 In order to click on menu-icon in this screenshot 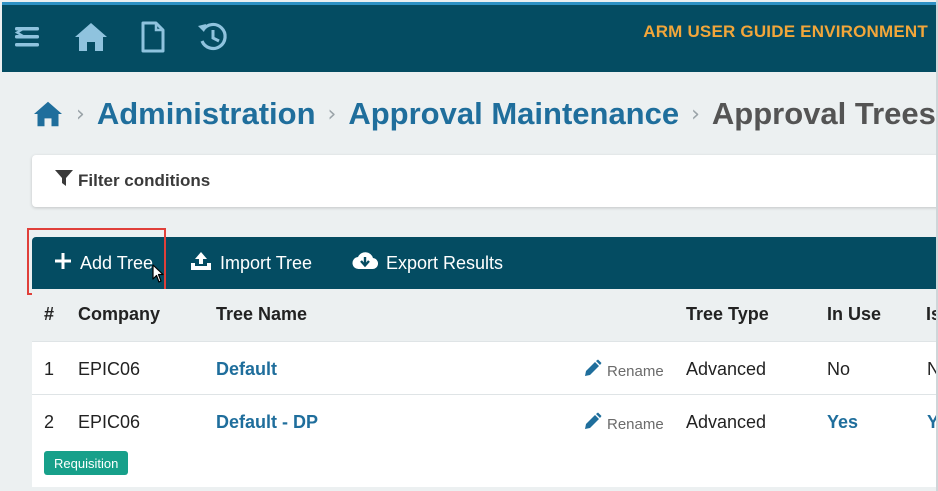, I will do `click(27, 37)`.